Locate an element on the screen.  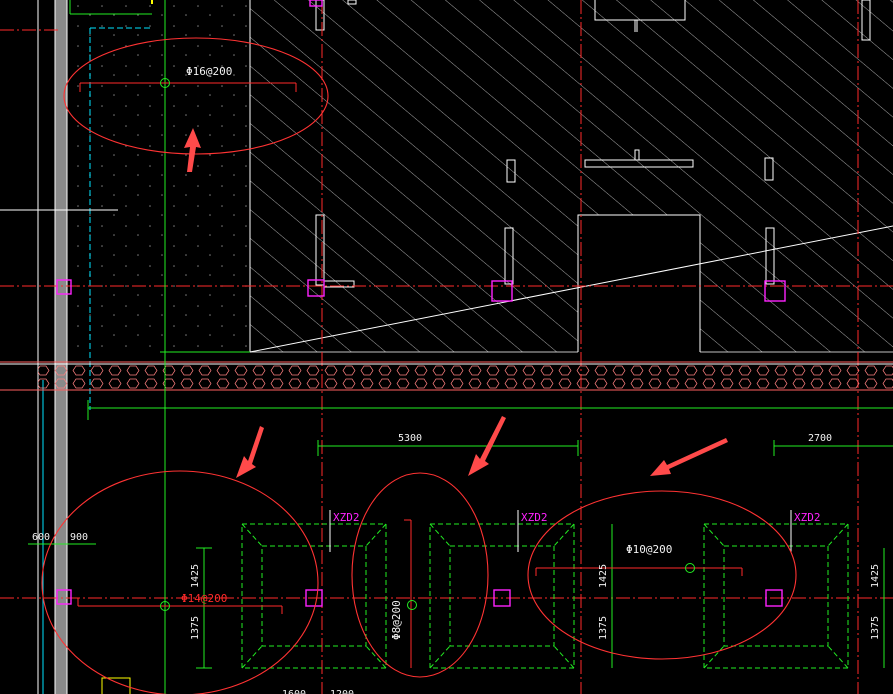
dim-1425-b: 1425 is located at coordinates (603, 576).